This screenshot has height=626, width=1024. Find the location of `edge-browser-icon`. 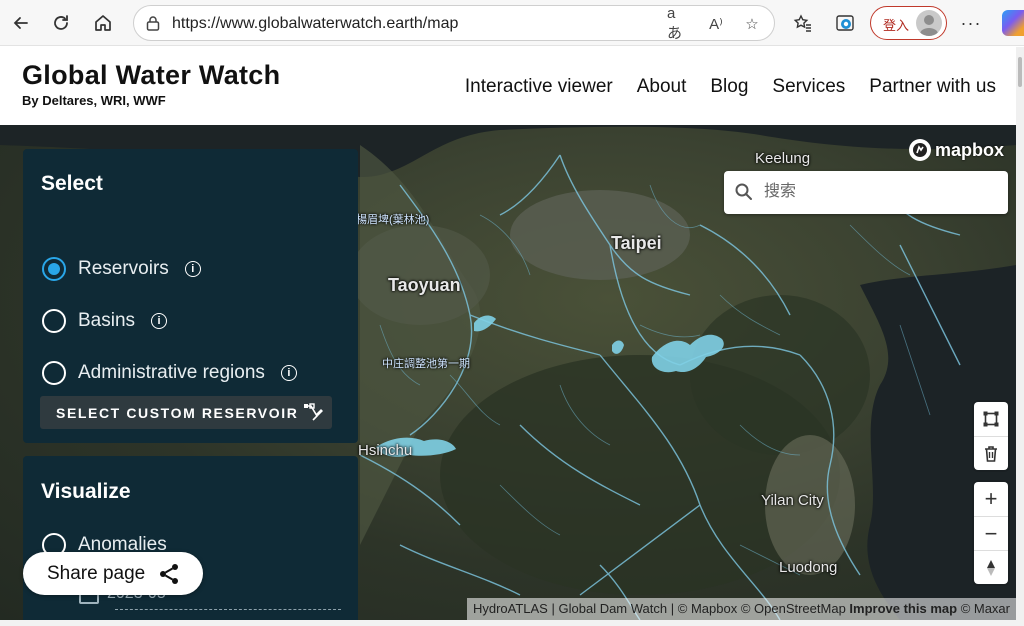

edge-browser-icon is located at coordinates (845, 23).